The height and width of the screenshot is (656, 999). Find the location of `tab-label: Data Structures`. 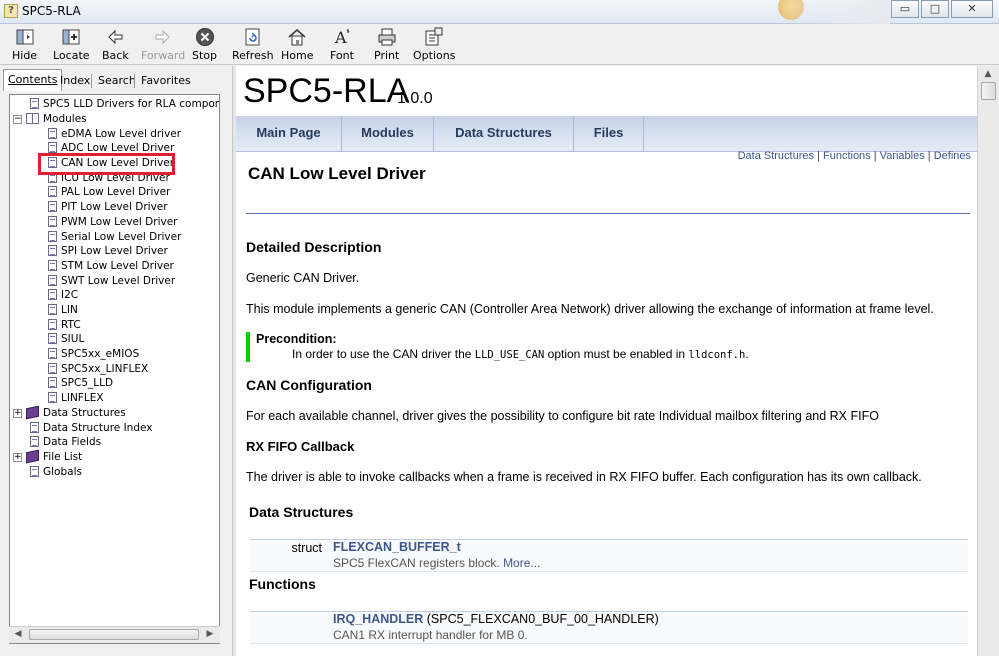

tab-label: Data Structures is located at coordinates (503, 132).